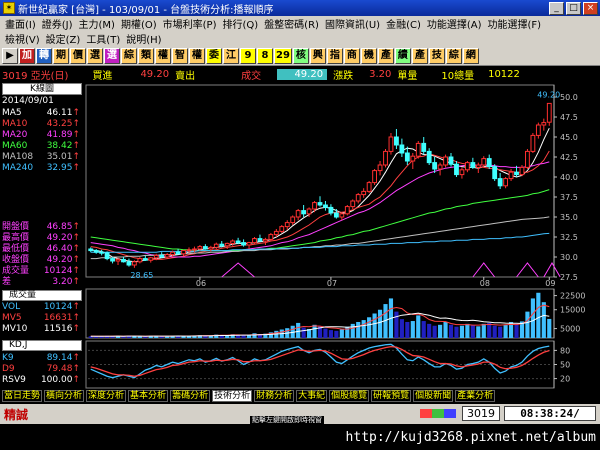 This screenshot has height=450, width=600. Describe the element at coordinates (106, 396) in the screenshot. I see `tab-2: 深度分析` at that location.